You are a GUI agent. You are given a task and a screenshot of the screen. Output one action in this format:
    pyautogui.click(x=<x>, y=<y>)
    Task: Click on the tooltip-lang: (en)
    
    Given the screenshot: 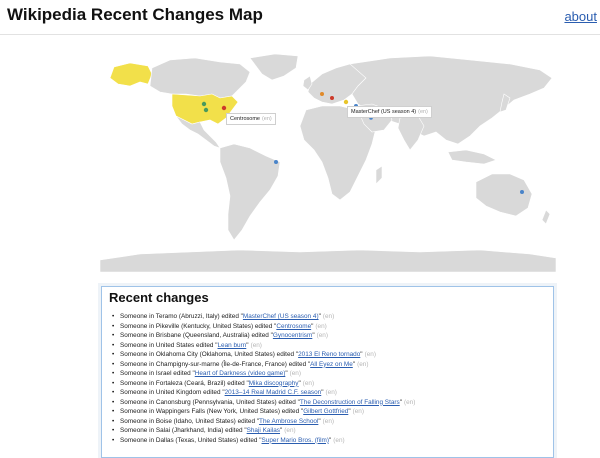 What is the action you would take?
    pyautogui.click(x=423, y=112)
    